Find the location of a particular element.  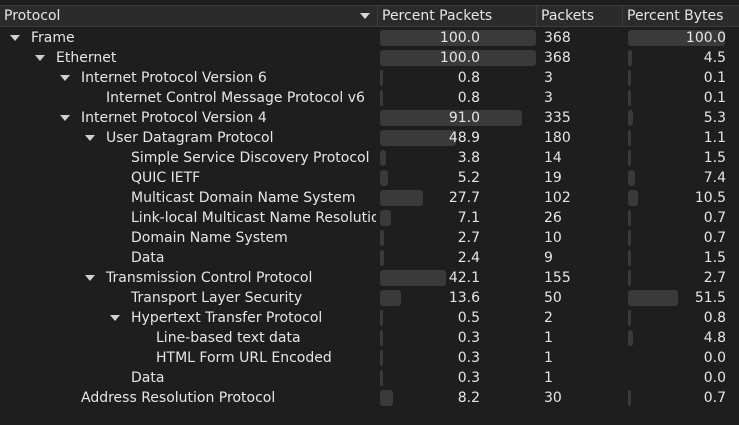

table-row: Internet Protocol Version 4 91.0 335 5.3 is located at coordinates (369, 118).